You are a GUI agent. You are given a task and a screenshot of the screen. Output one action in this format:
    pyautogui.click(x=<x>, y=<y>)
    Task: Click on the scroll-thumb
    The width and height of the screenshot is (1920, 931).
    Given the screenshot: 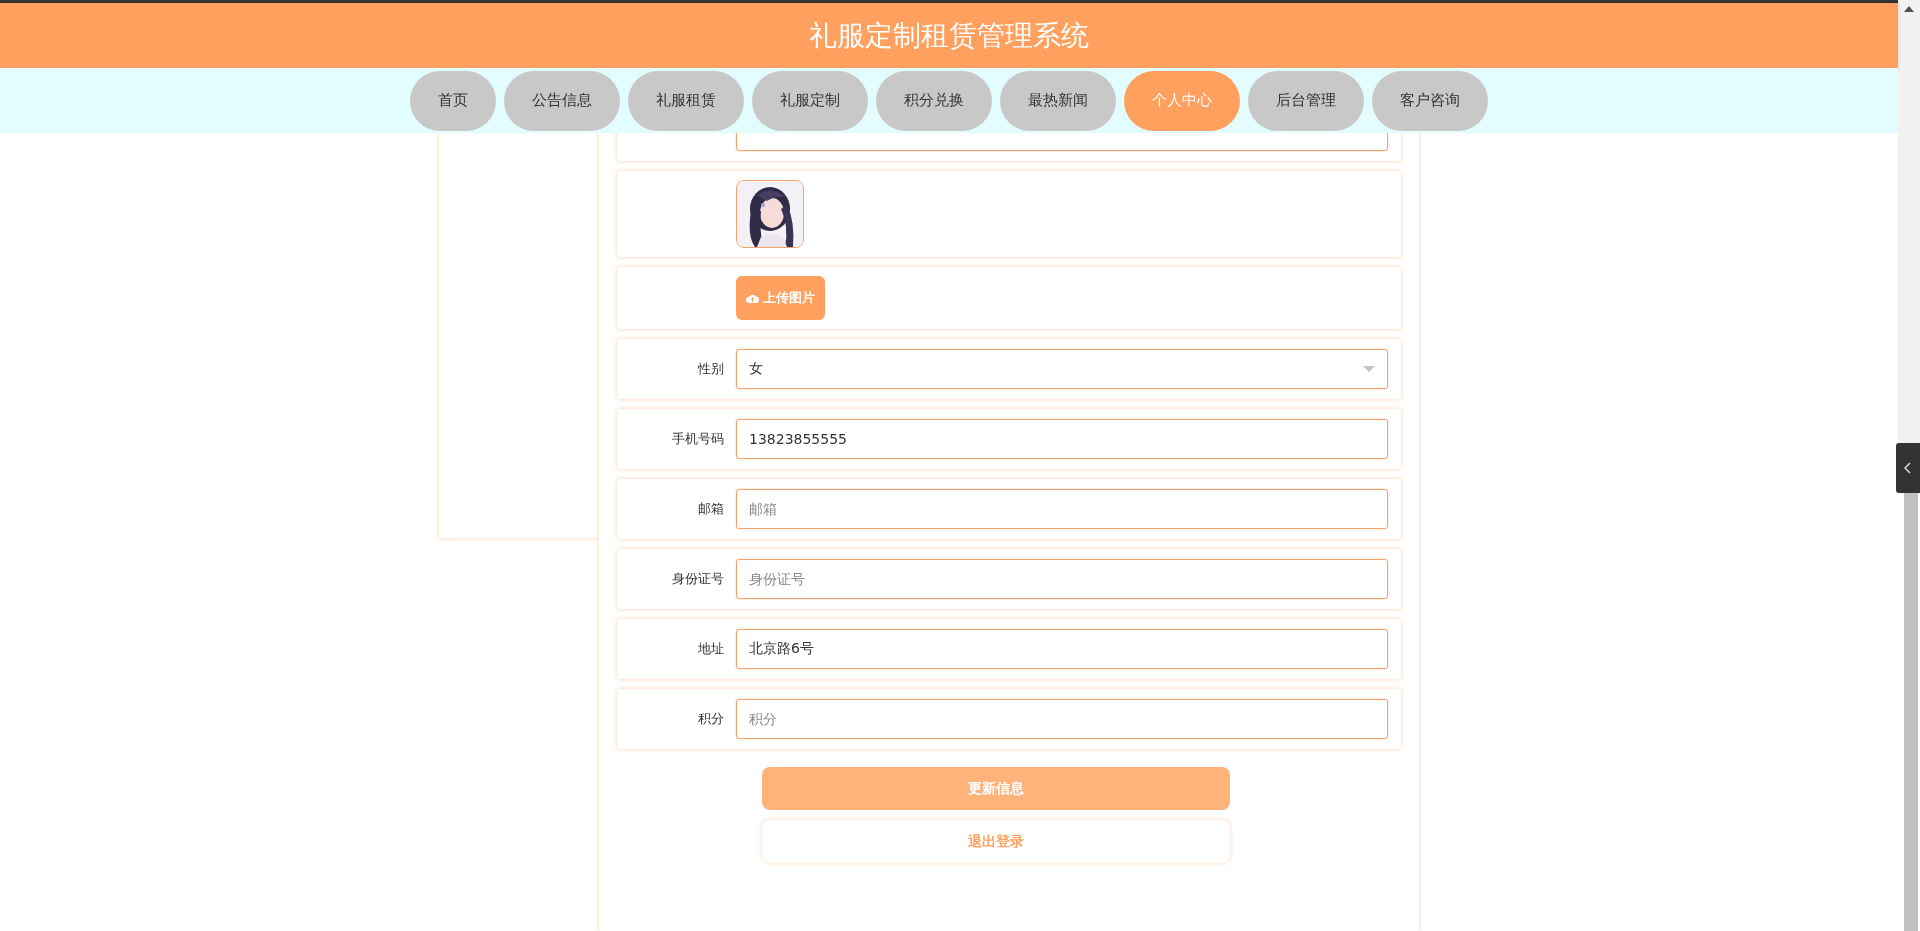 What is the action you would take?
    pyautogui.click(x=1911, y=712)
    